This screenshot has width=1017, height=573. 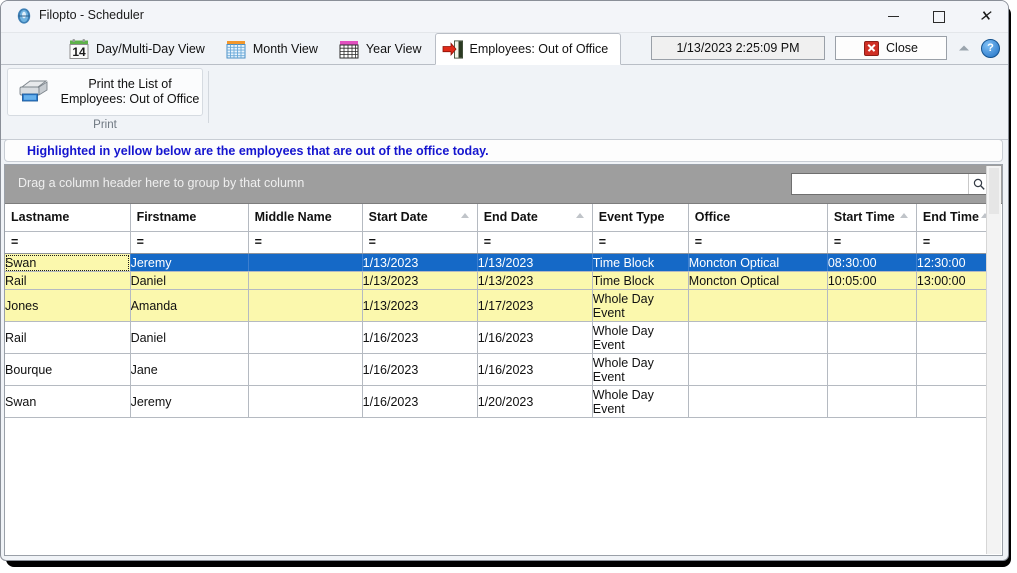 I want to click on tab-year-view: Year View, so click(x=383, y=49).